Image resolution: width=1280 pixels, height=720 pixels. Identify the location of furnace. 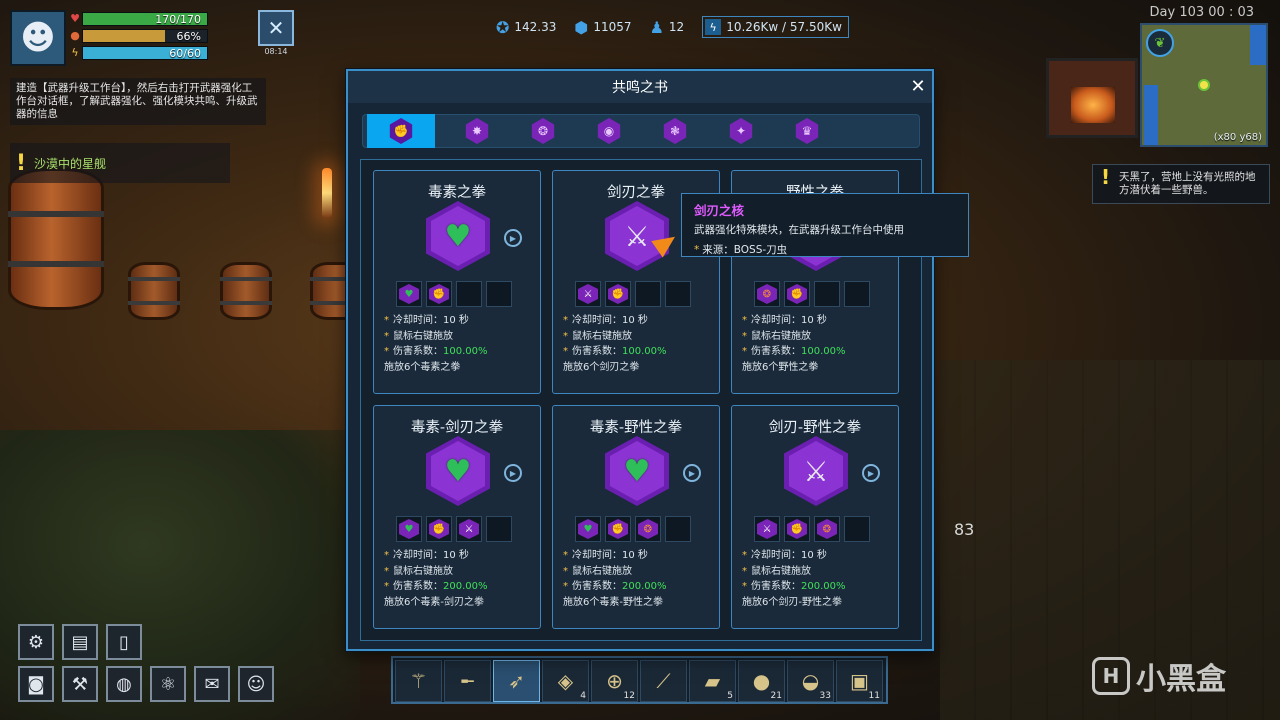
(1092, 98).